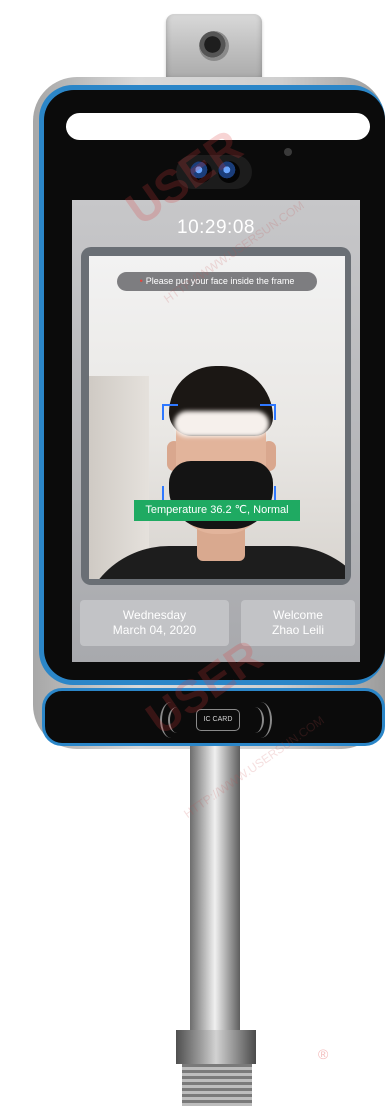  Describe the element at coordinates (268, 412) in the screenshot. I see `detect-corner-top-right` at that location.